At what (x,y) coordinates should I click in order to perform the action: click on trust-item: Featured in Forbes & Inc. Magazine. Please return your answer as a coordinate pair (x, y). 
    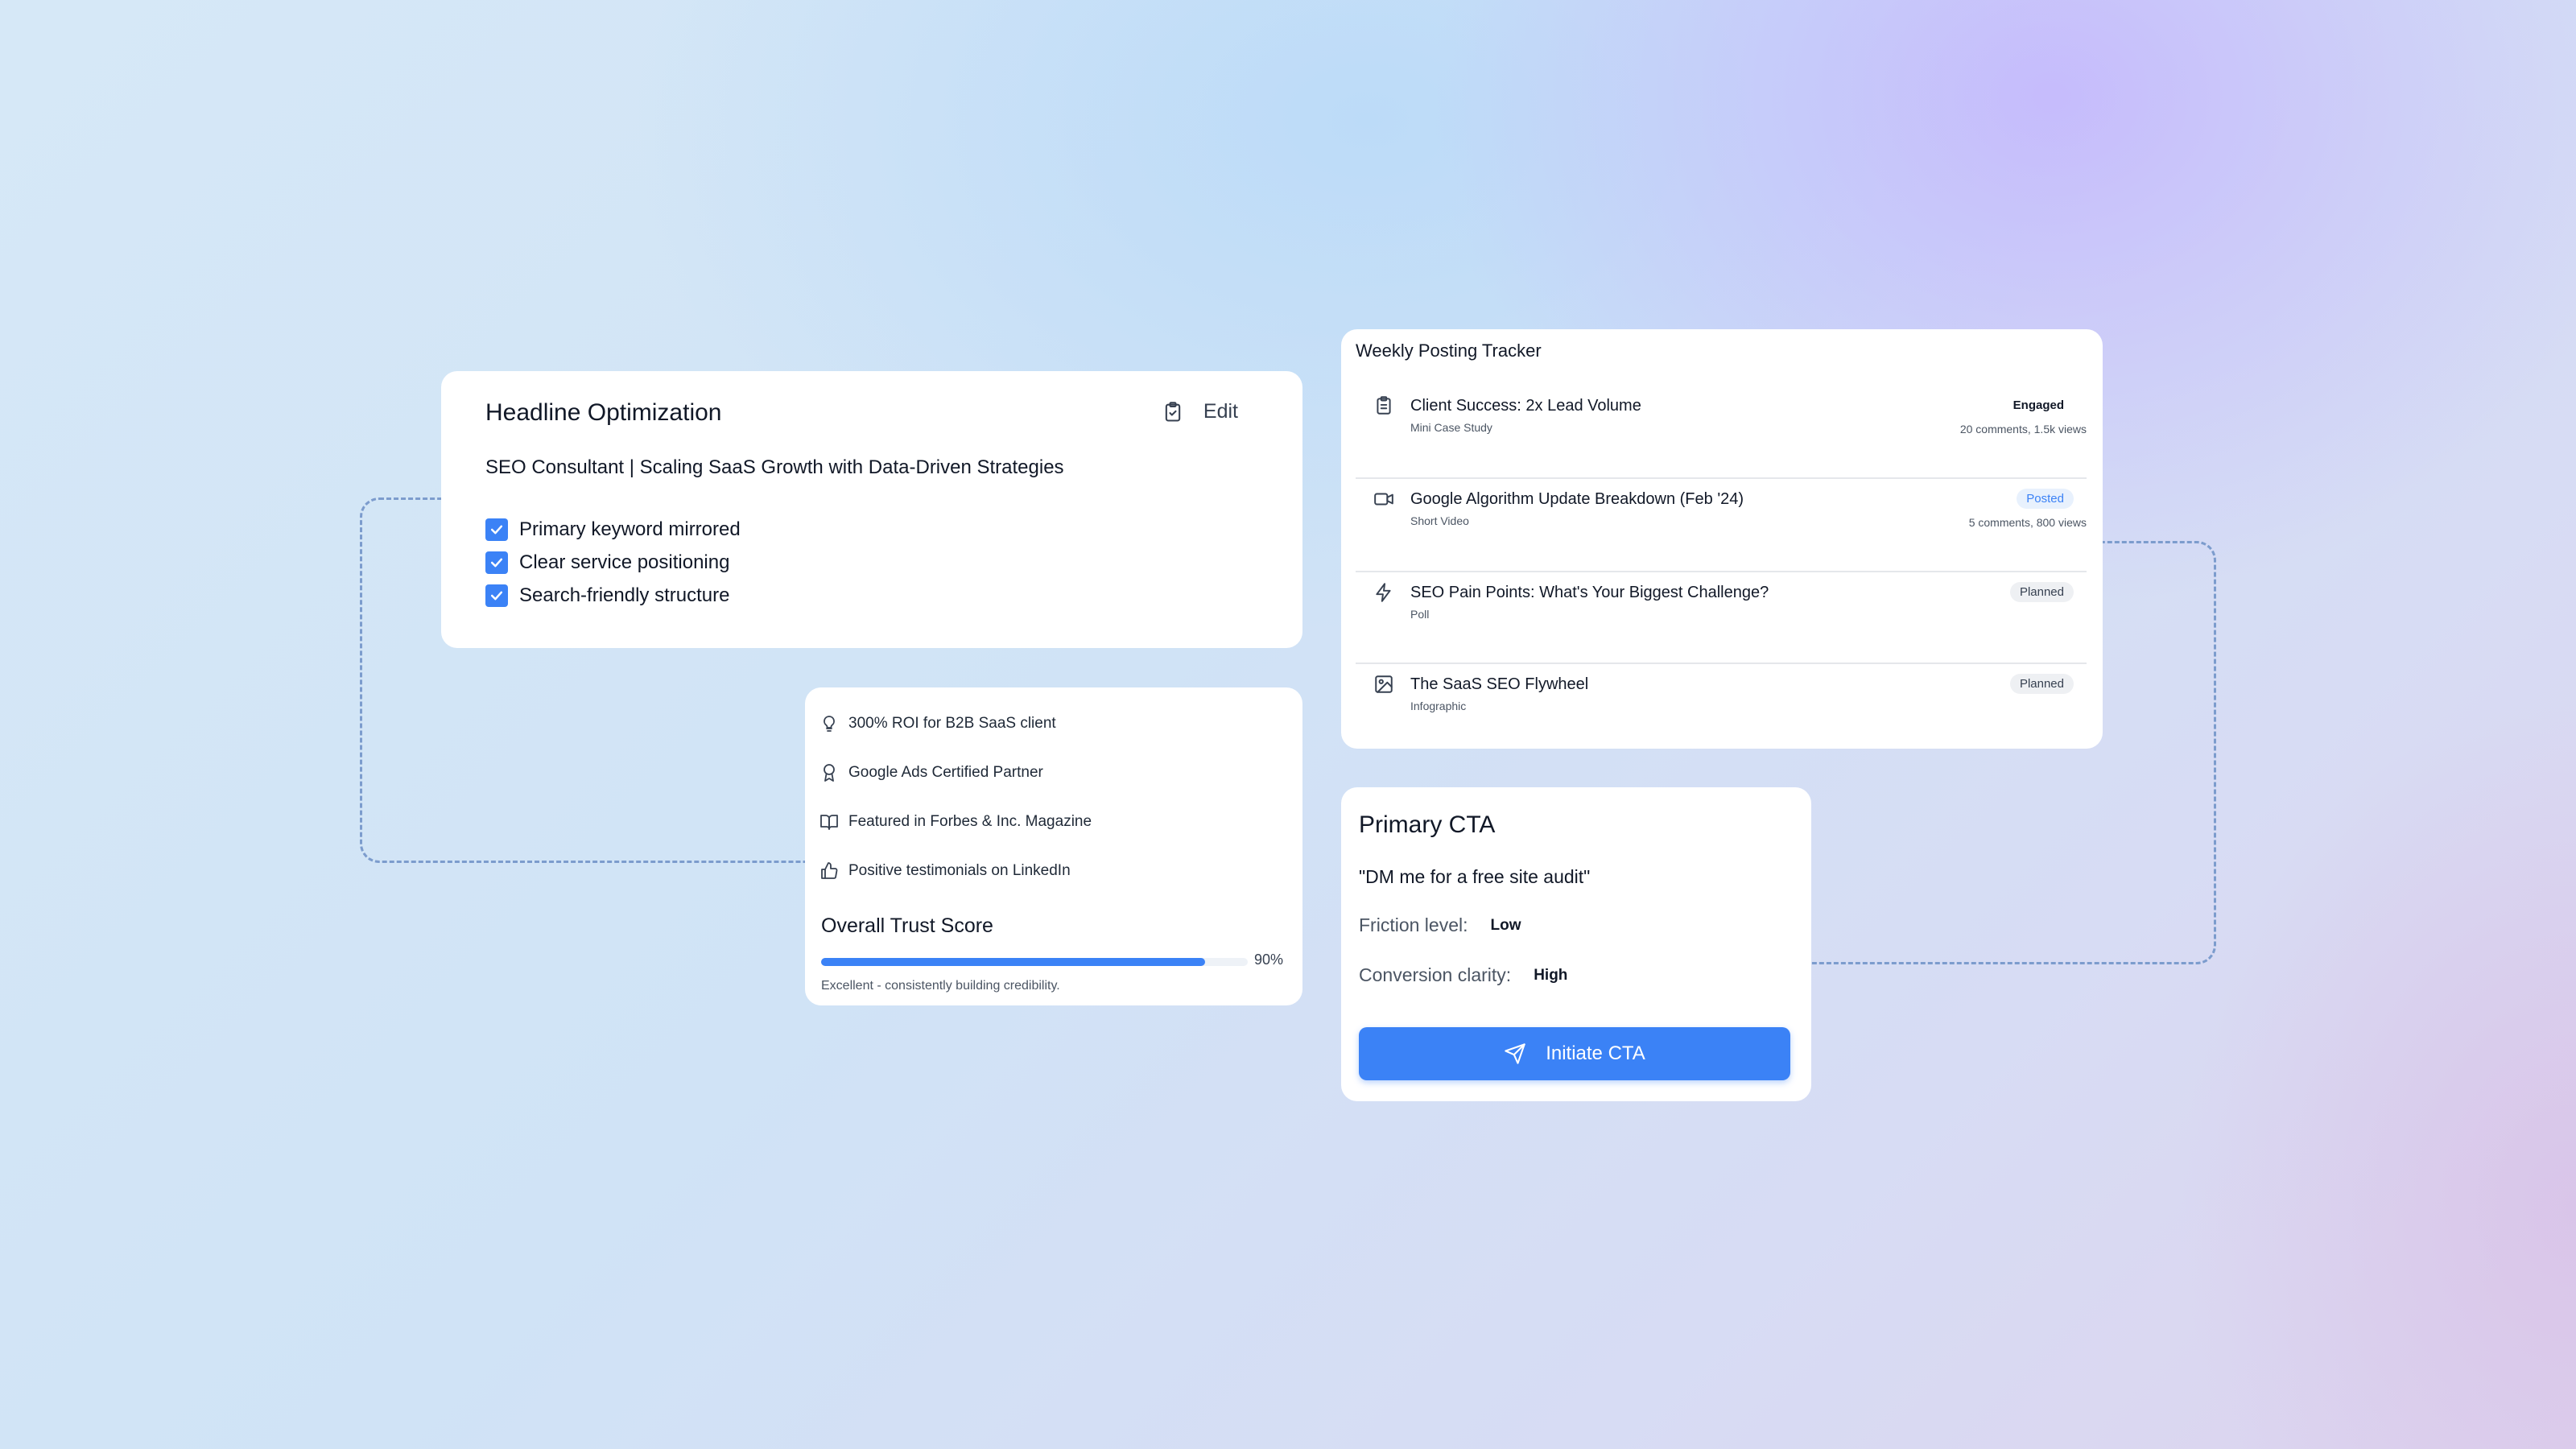
    Looking at the image, I should click on (955, 821).